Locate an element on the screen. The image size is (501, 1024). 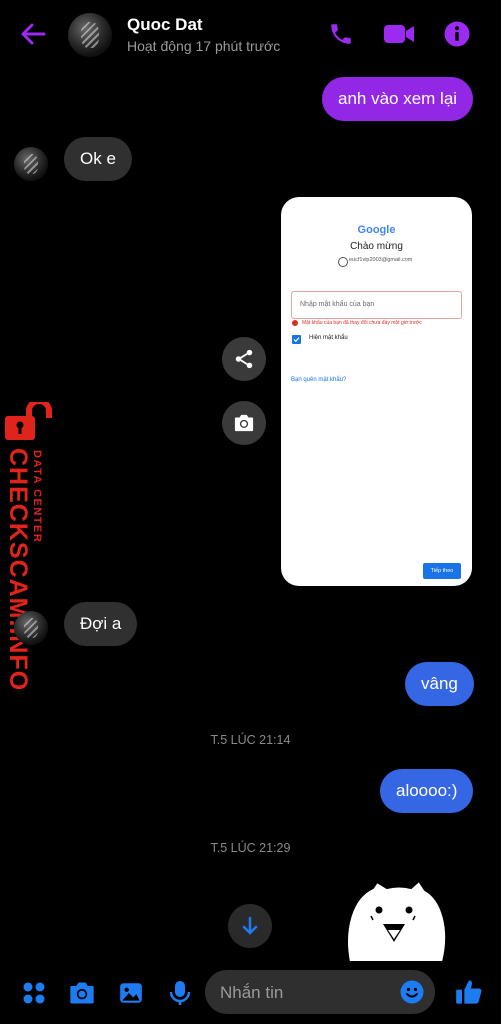
scroll-down-button is located at coordinates (250, 926).